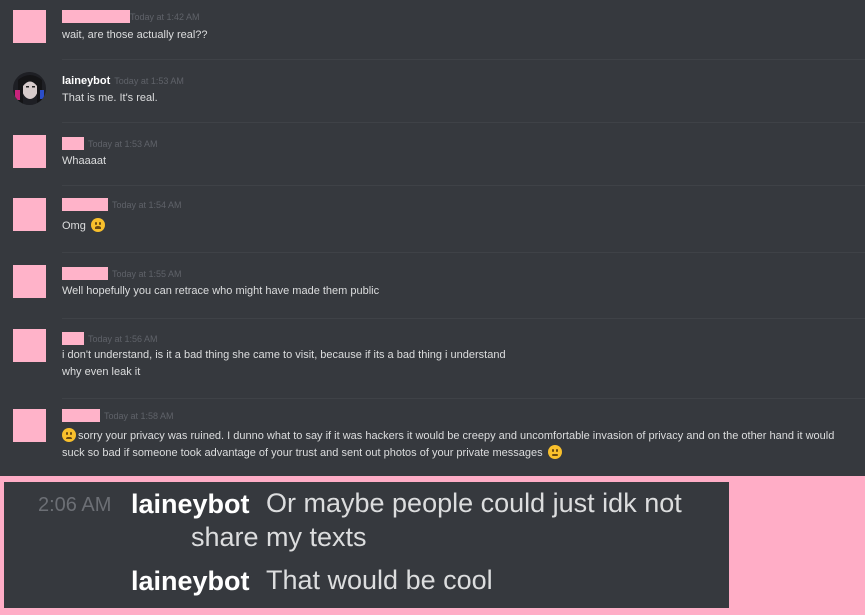  What do you see at coordinates (139, 416) in the screenshot?
I see `timestamp: Today at 1:58 AM` at bounding box center [139, 416].